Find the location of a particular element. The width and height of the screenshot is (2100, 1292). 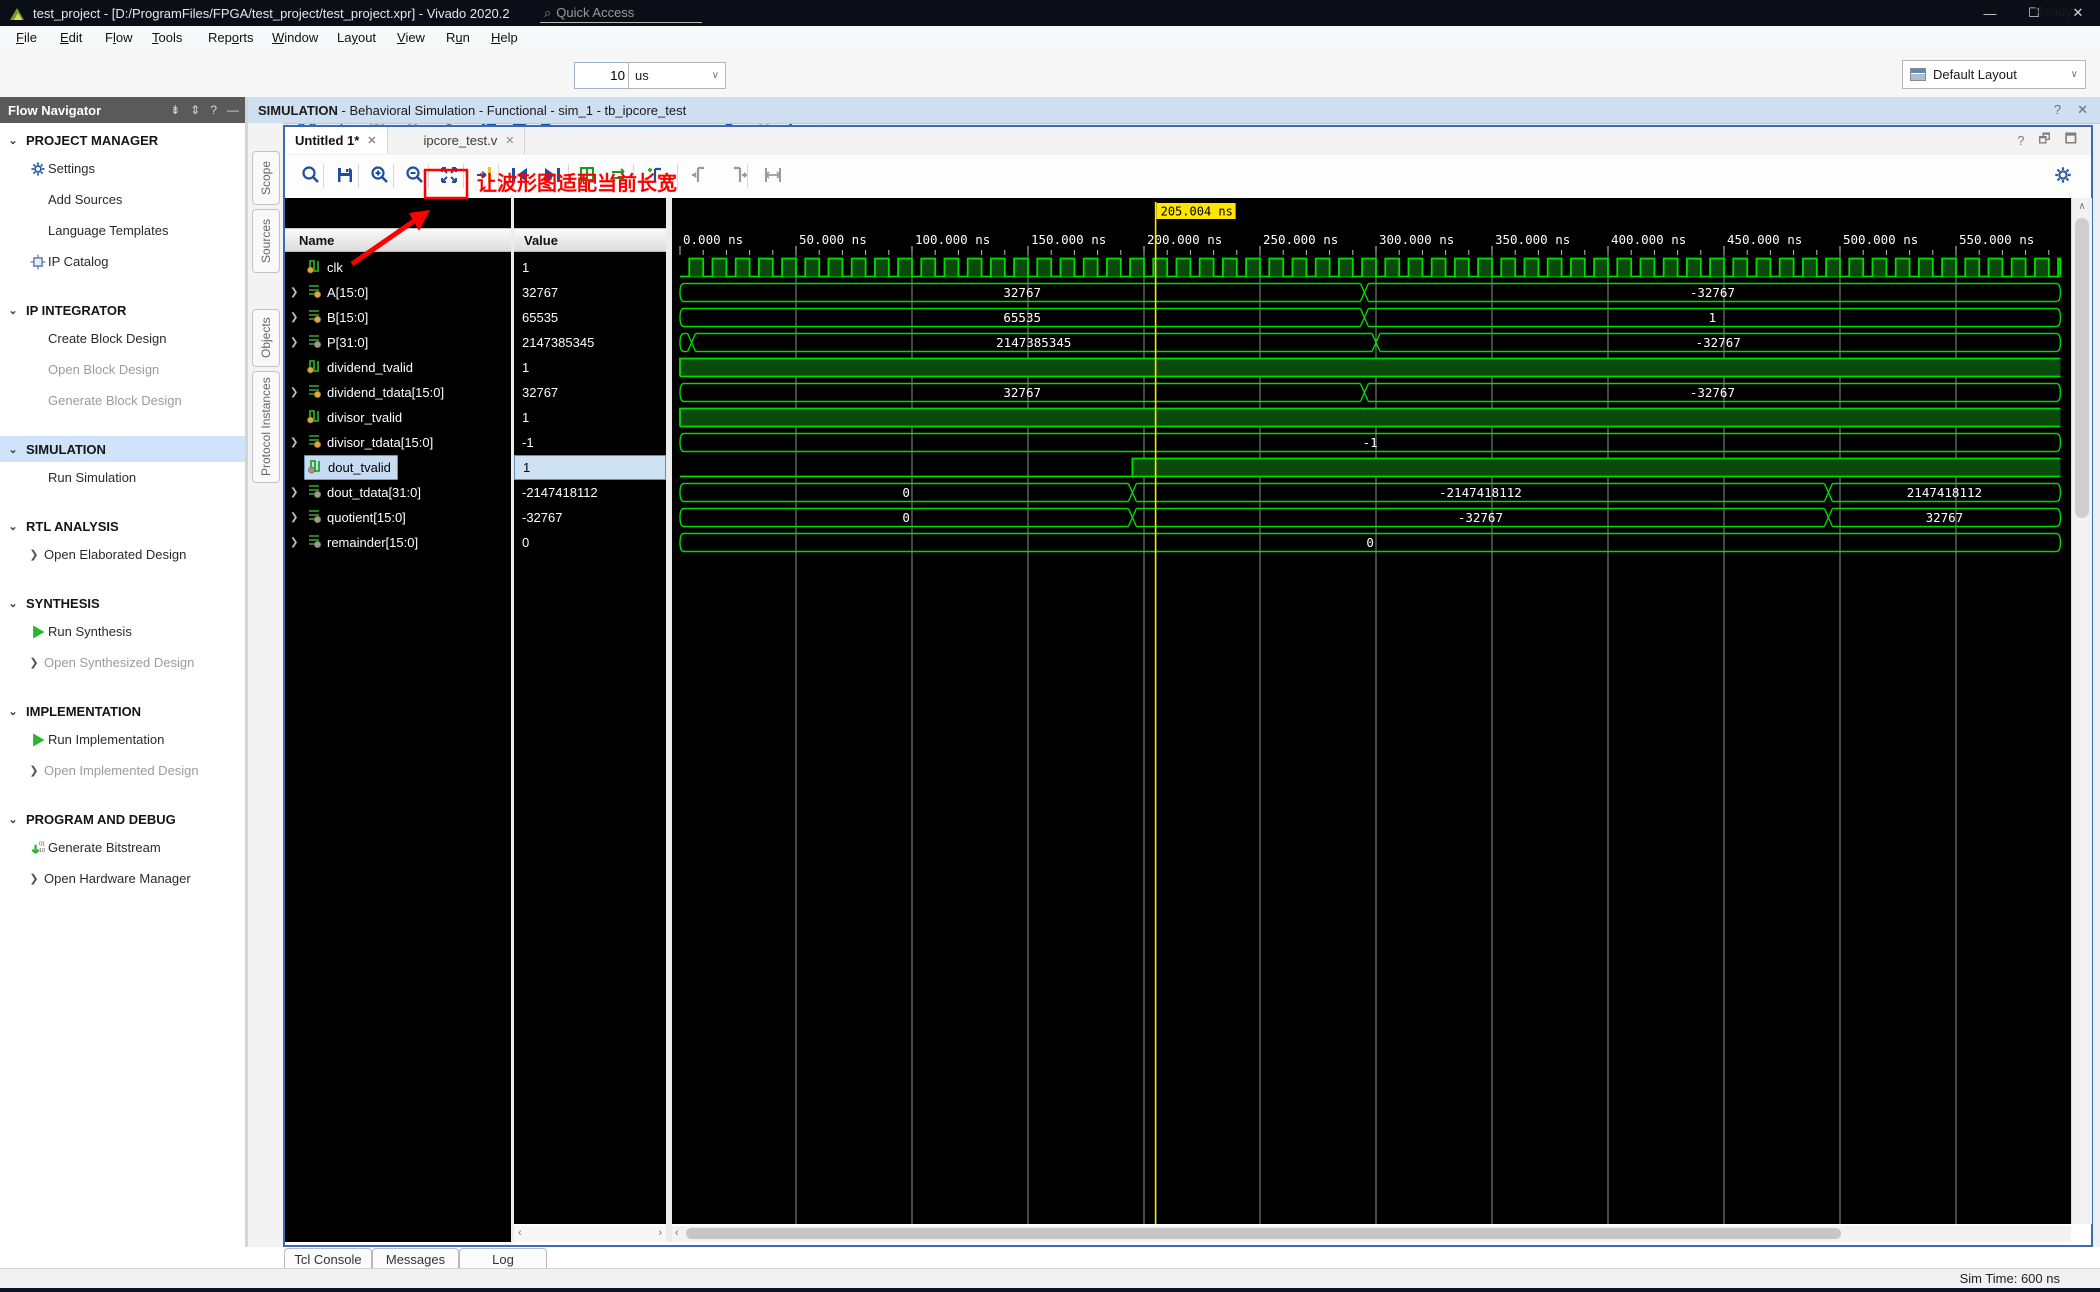

signal-value-P310: 2147385345 is located at coordinates (590, 342).